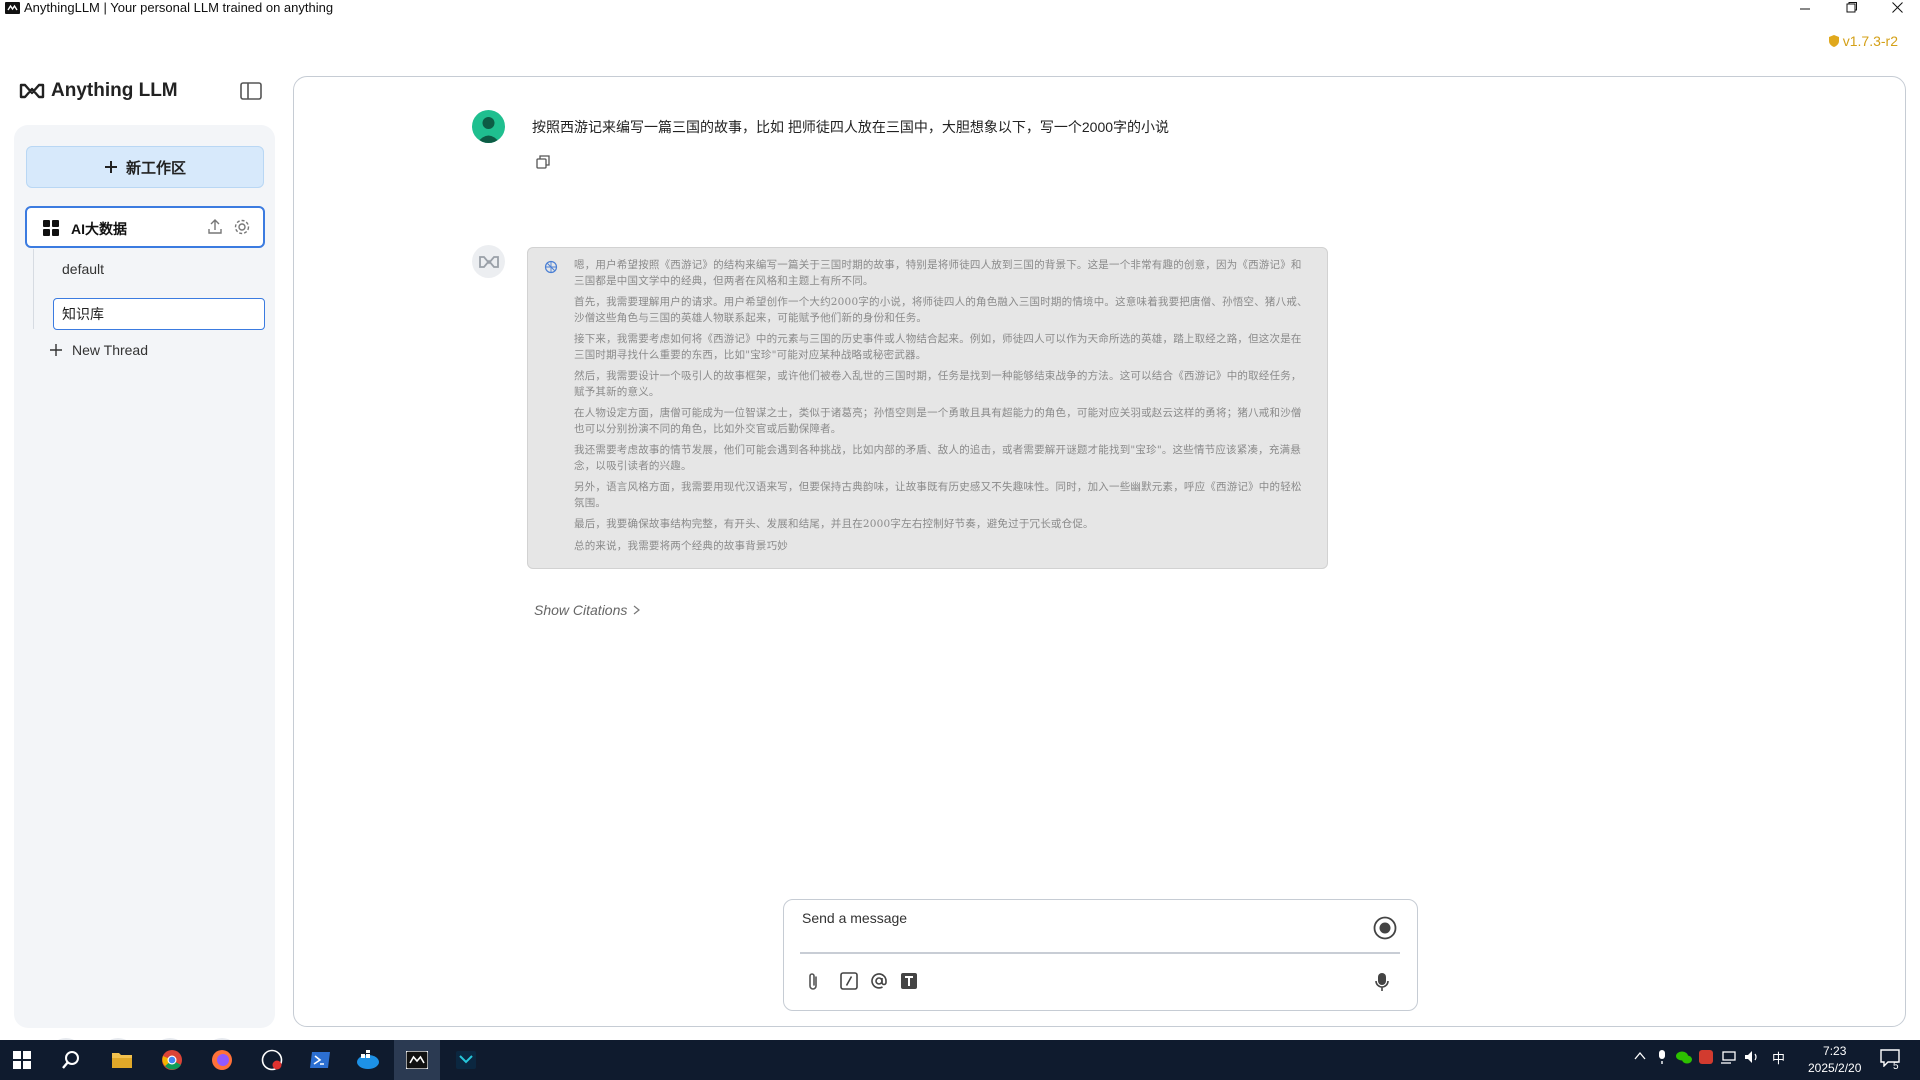  What do you see at coordinates (272, 1060) in the screenshot?
I see `github-desktop-icon` at bounding box center [272, 1060].